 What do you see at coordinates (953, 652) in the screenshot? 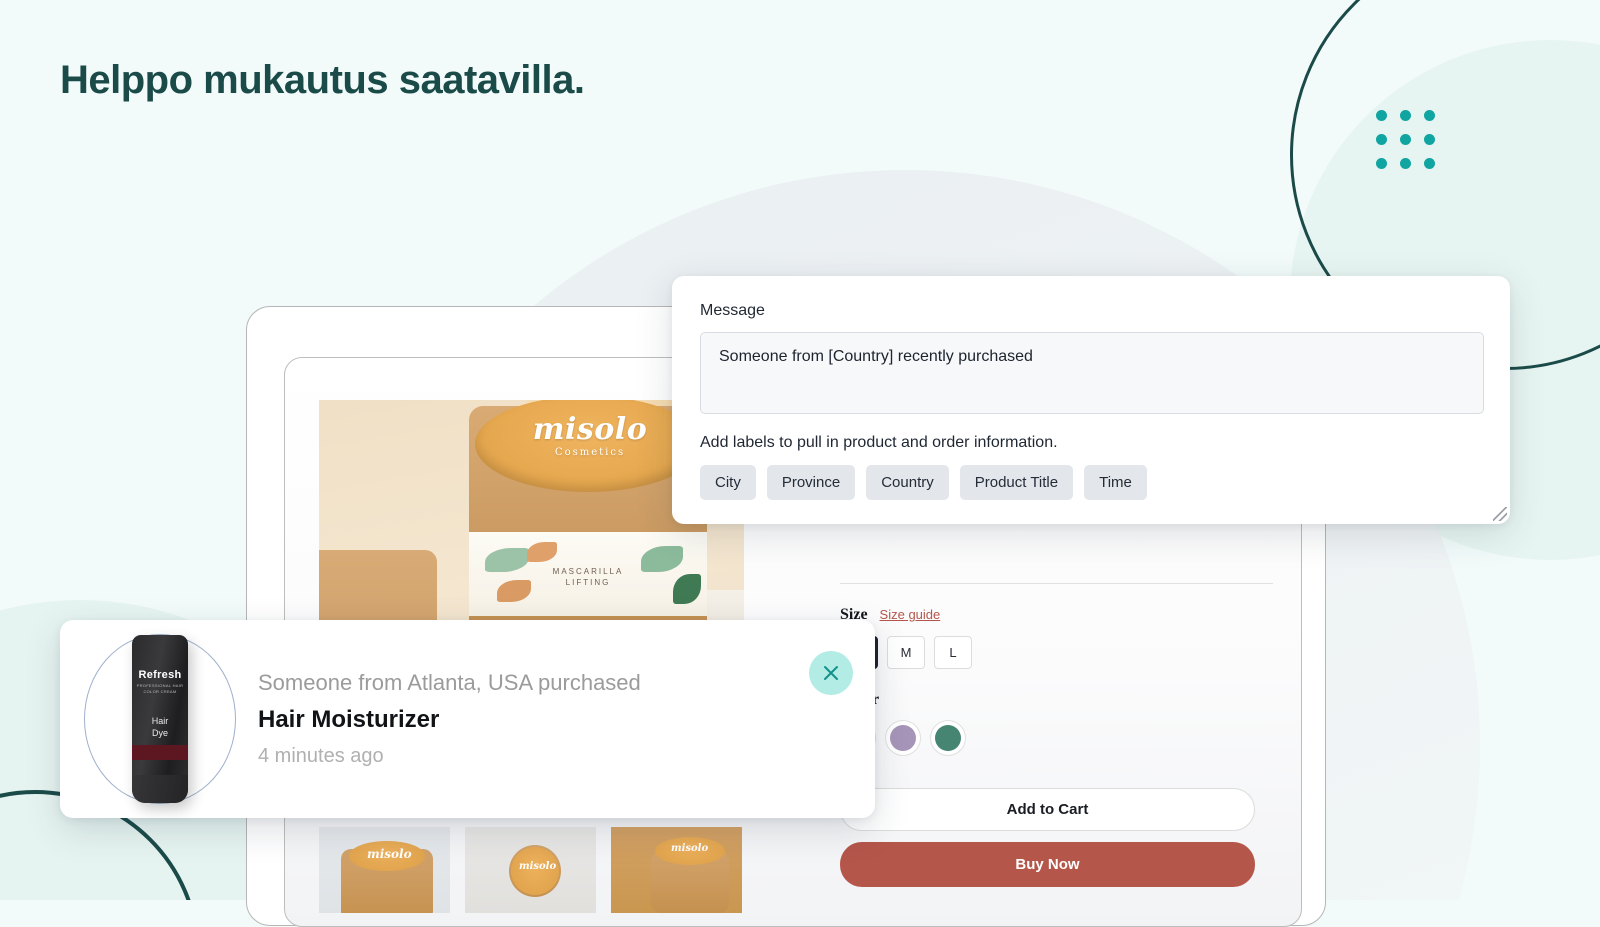
I see `size-option-l: L` at bounding box center [953, 652].